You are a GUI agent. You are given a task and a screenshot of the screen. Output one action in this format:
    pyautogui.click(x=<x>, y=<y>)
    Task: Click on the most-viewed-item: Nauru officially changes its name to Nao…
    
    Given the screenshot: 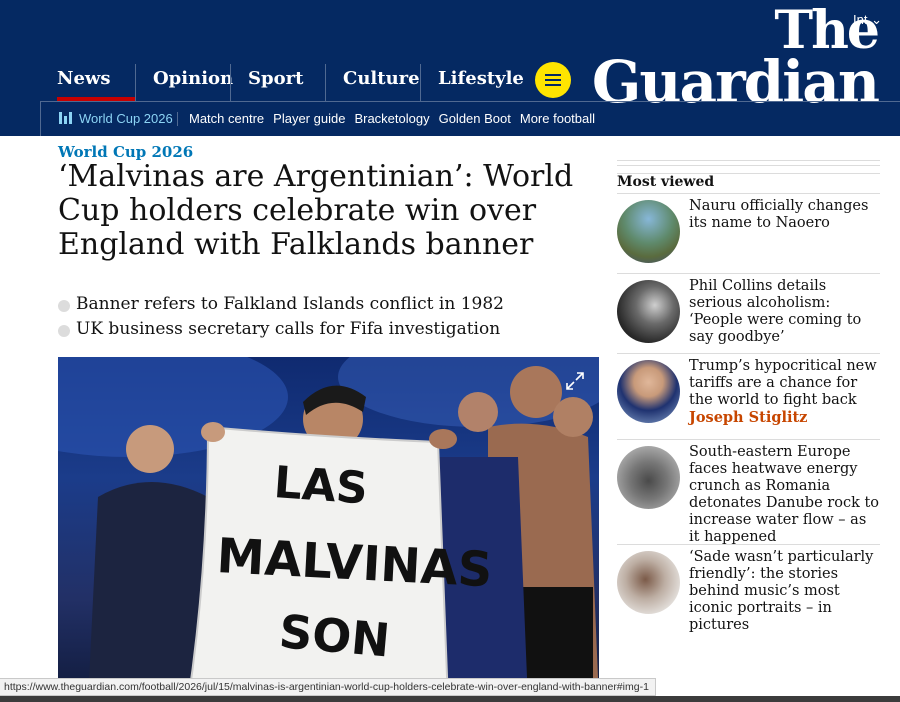 What is the action you would take?
    pyautogui.click(x=748, y=233)
    